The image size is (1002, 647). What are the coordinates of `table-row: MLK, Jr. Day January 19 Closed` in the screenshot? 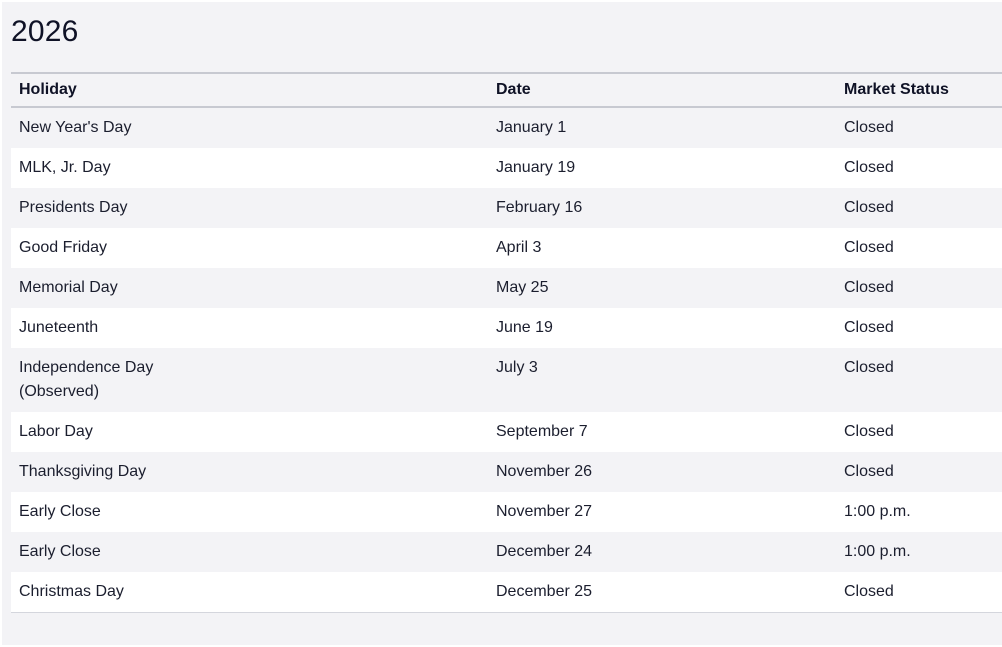 It's located at (506, 168).